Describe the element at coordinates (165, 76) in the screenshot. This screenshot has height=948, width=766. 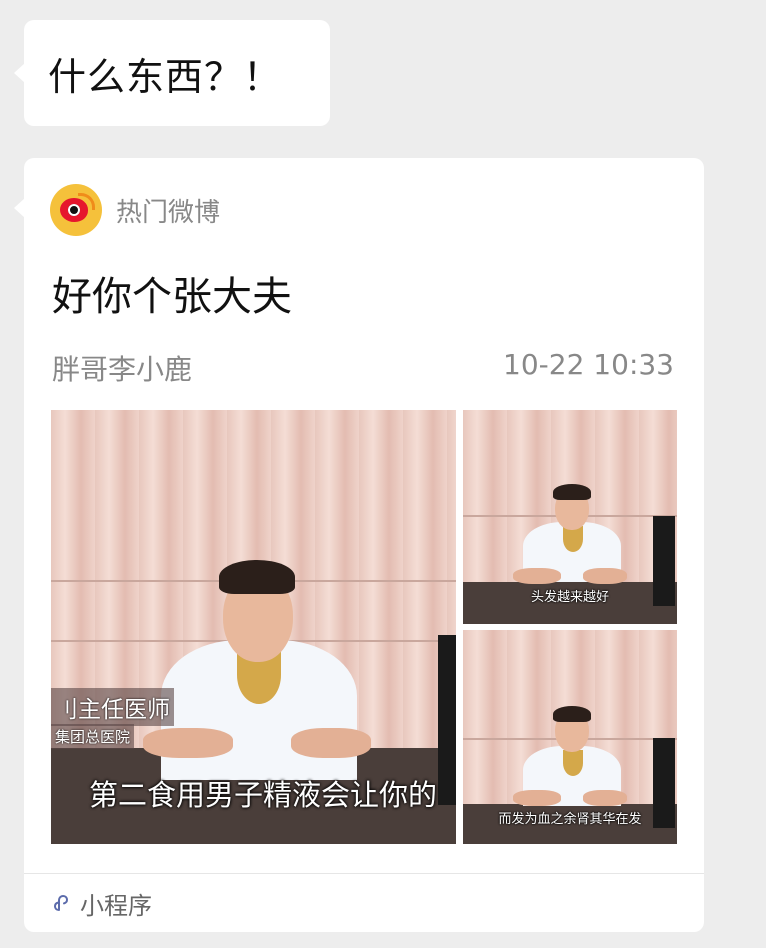
I see `chat-message-text: 什么东西？！` at that location.